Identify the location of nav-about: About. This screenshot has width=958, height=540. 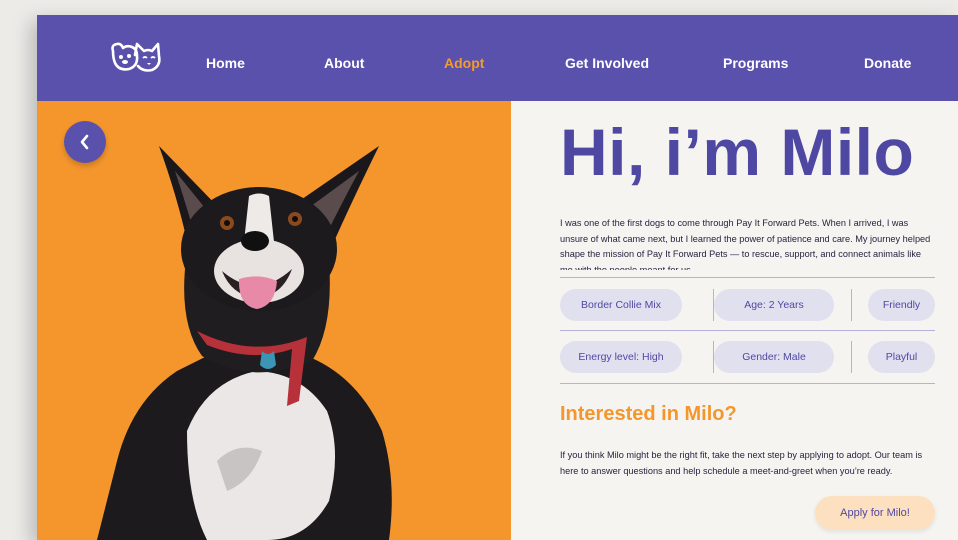
(344, 63).